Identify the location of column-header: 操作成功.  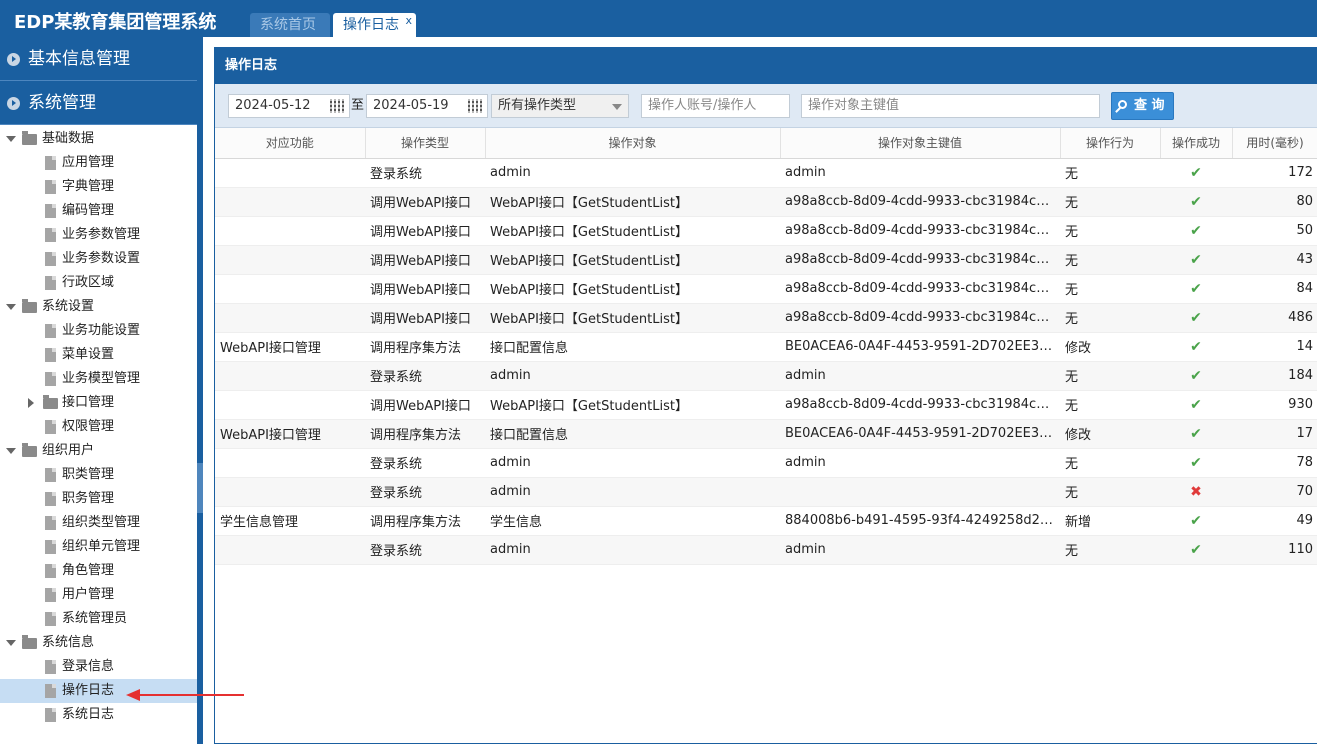
(1196, 143).